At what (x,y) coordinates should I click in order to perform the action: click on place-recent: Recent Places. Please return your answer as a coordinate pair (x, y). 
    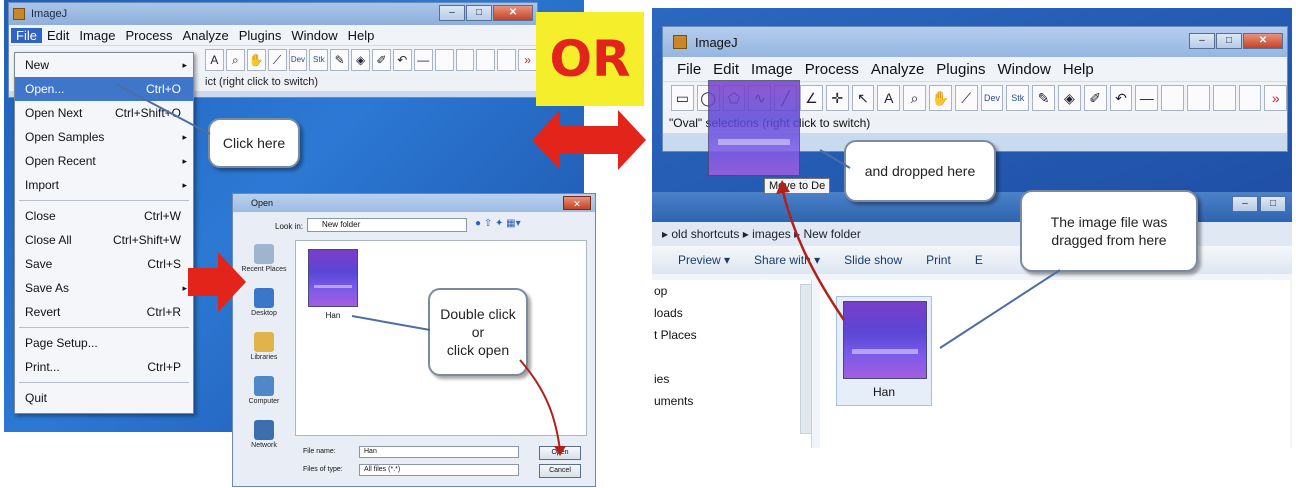
    Looking at the image, I should click on (264, 262).